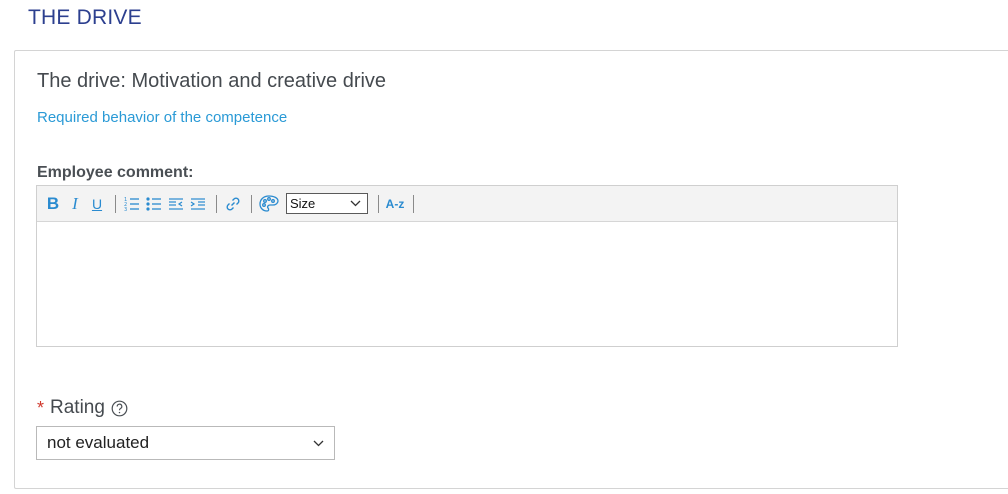 Image resolution: width=1008 pixels, height=494 pixels. I want to click on numbered-list-icon: 1 2 3, so click(131, 205).